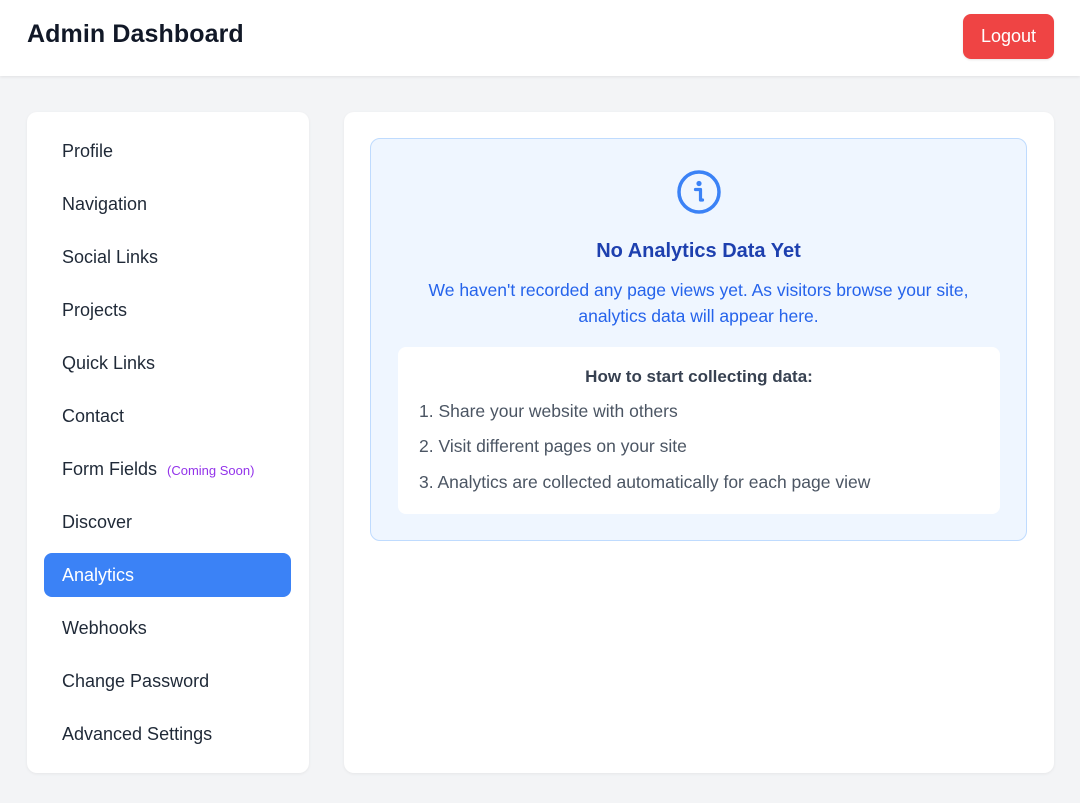 This screenshot has height=803, width=1080. What do you see at coordinates (553, 446) in the screenshot?
I see `step-item: 2. Visit different pages on your site` at bounding box center [553, 446].